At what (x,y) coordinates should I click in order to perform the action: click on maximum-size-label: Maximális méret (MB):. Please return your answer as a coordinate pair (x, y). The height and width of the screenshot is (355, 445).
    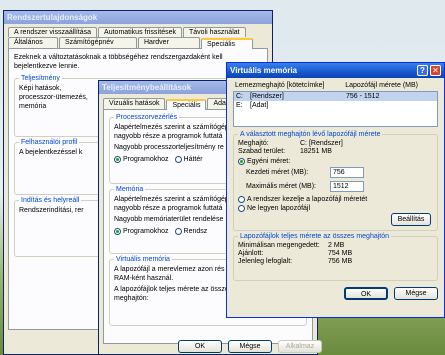
    Looking at the image, I should click on (281, 186).